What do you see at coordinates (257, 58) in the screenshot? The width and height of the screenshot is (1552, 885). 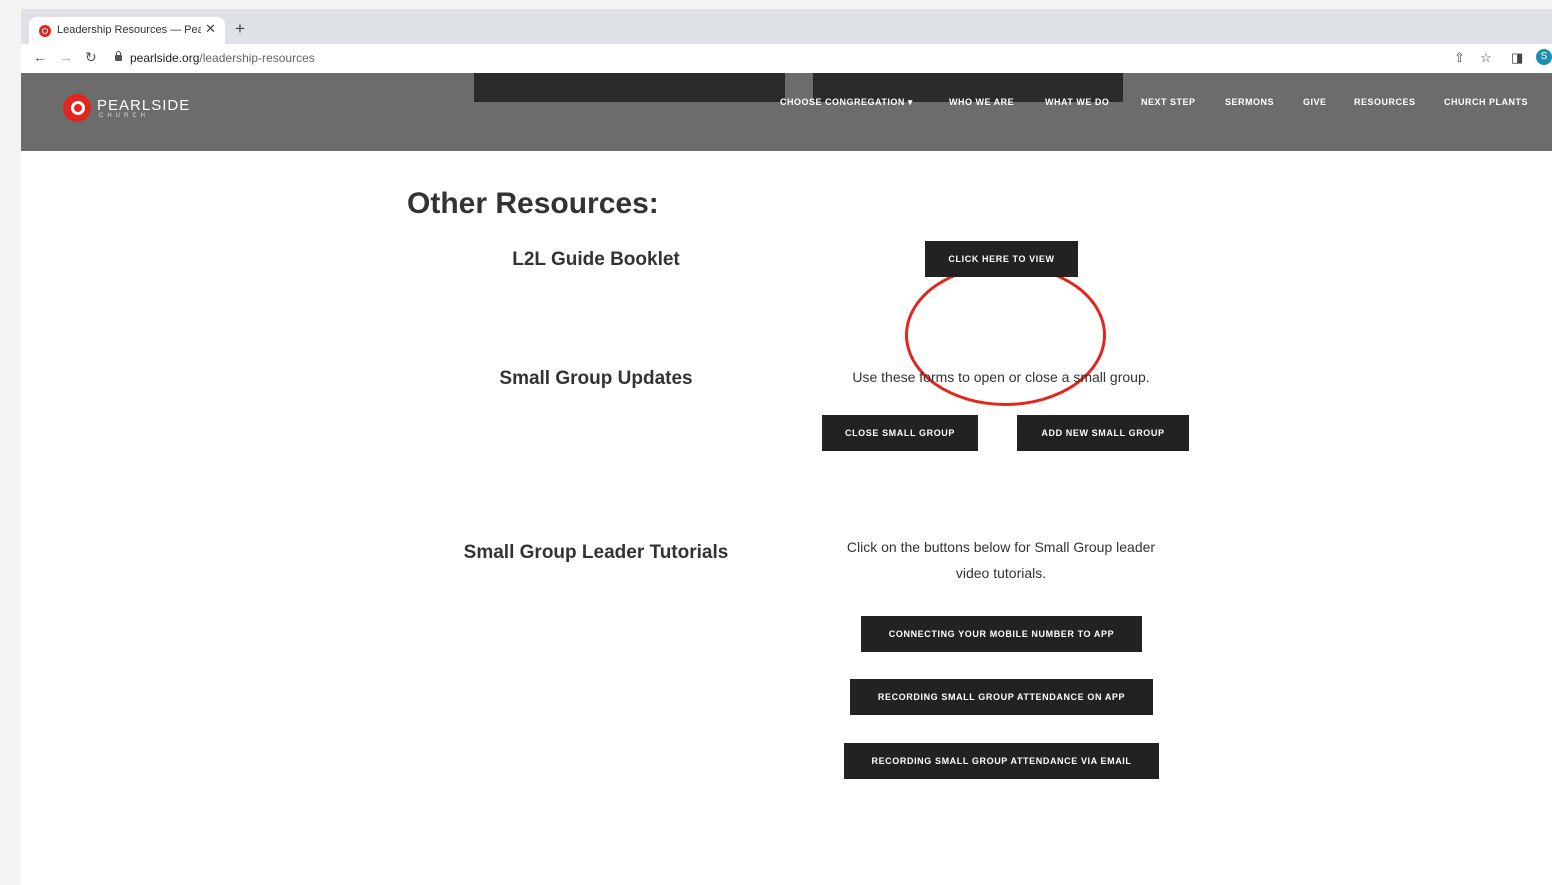 I see `url-path: /leadership-resources` at bounding box center [257, 58].